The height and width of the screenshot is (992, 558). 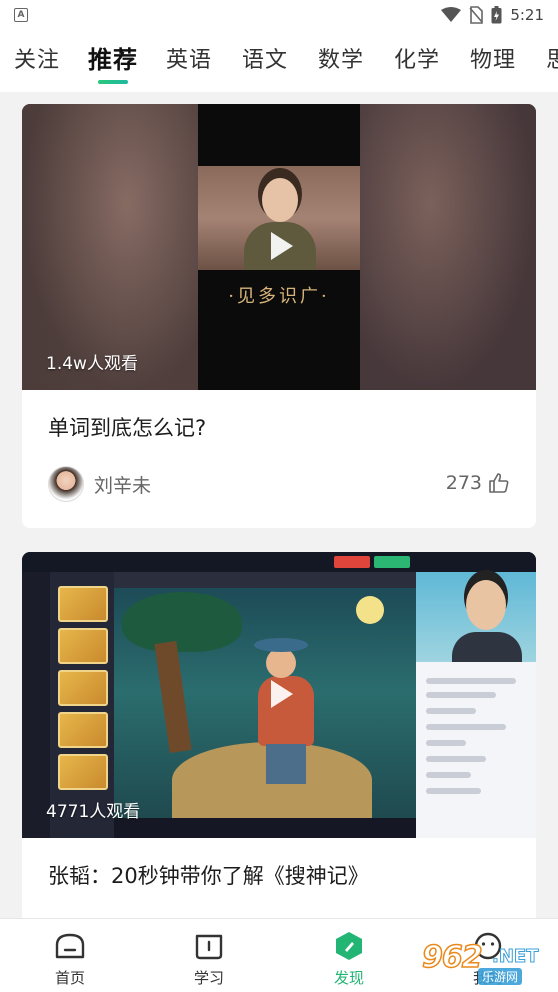 I want to click on active-tab-indicator, so click(x=113, y=82).